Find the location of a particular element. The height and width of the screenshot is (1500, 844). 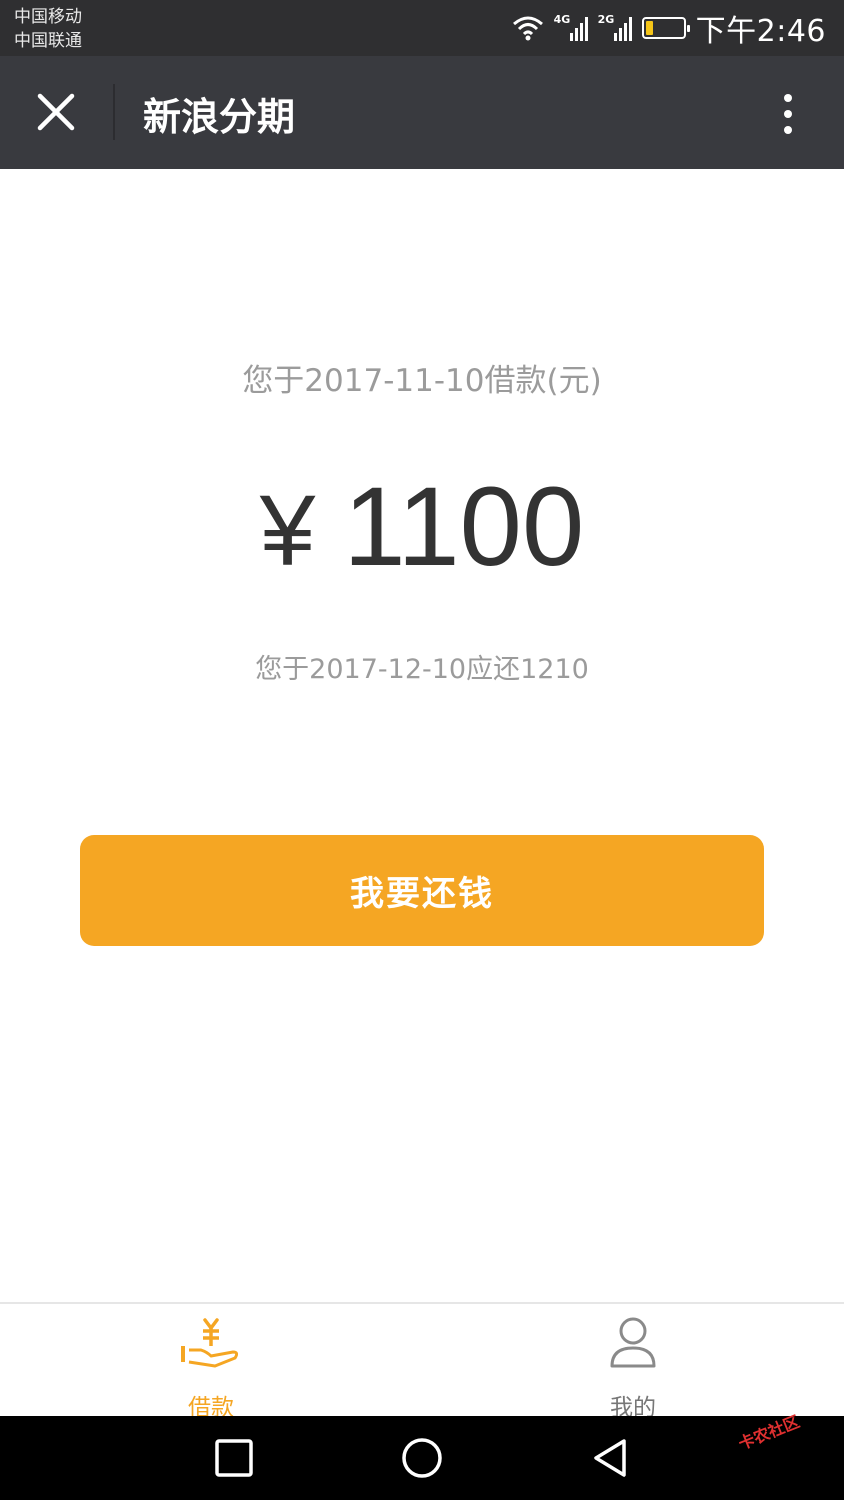

carrier-info: 中国移动 中国联通 is located at coordinates (48, 29).